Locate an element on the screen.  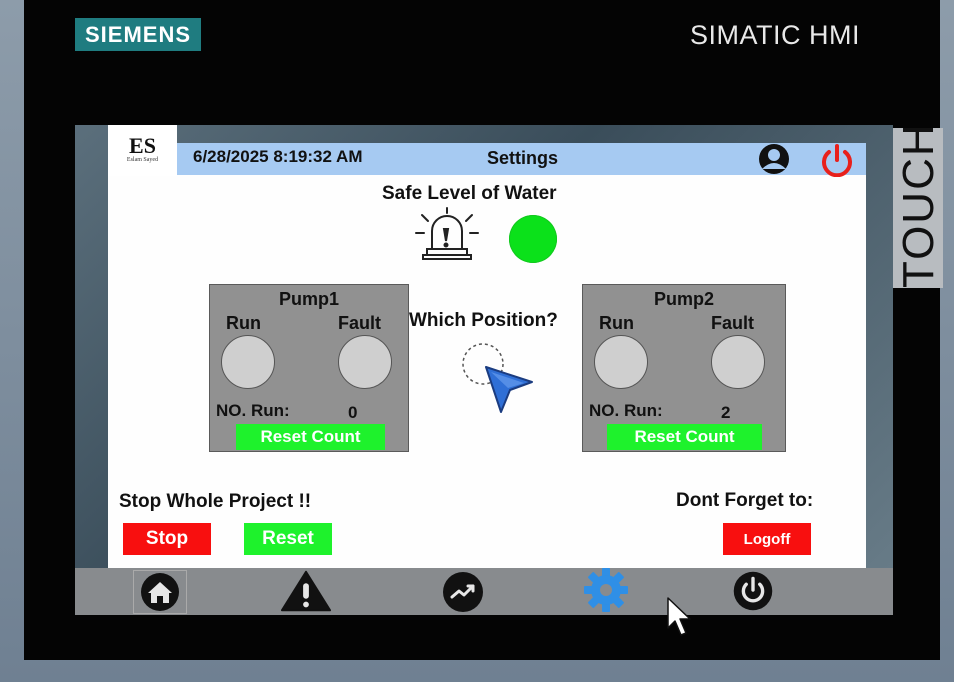
pump2-fault-indicator is located at coordinates (738, 362).